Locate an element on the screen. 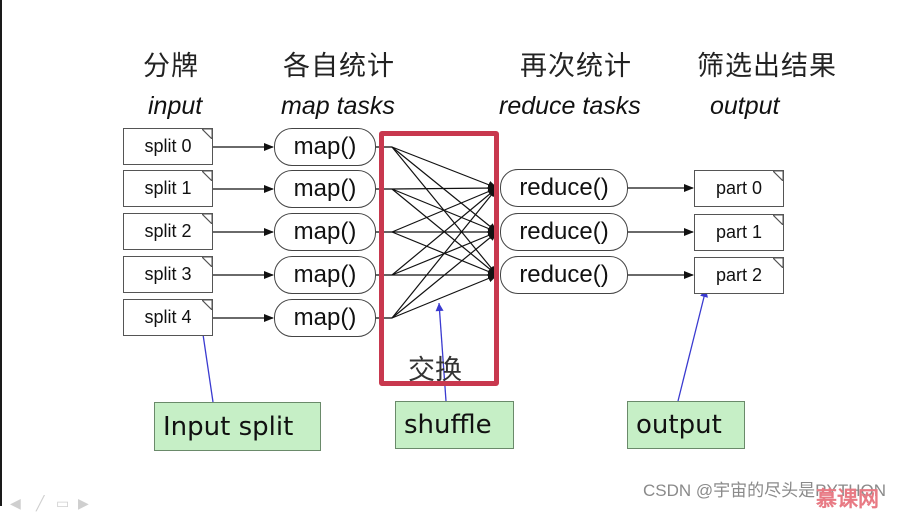 Image resolution: width=919 pixels, height=513 pixels. part-label: part 1 is located at coordinates (739, 232).